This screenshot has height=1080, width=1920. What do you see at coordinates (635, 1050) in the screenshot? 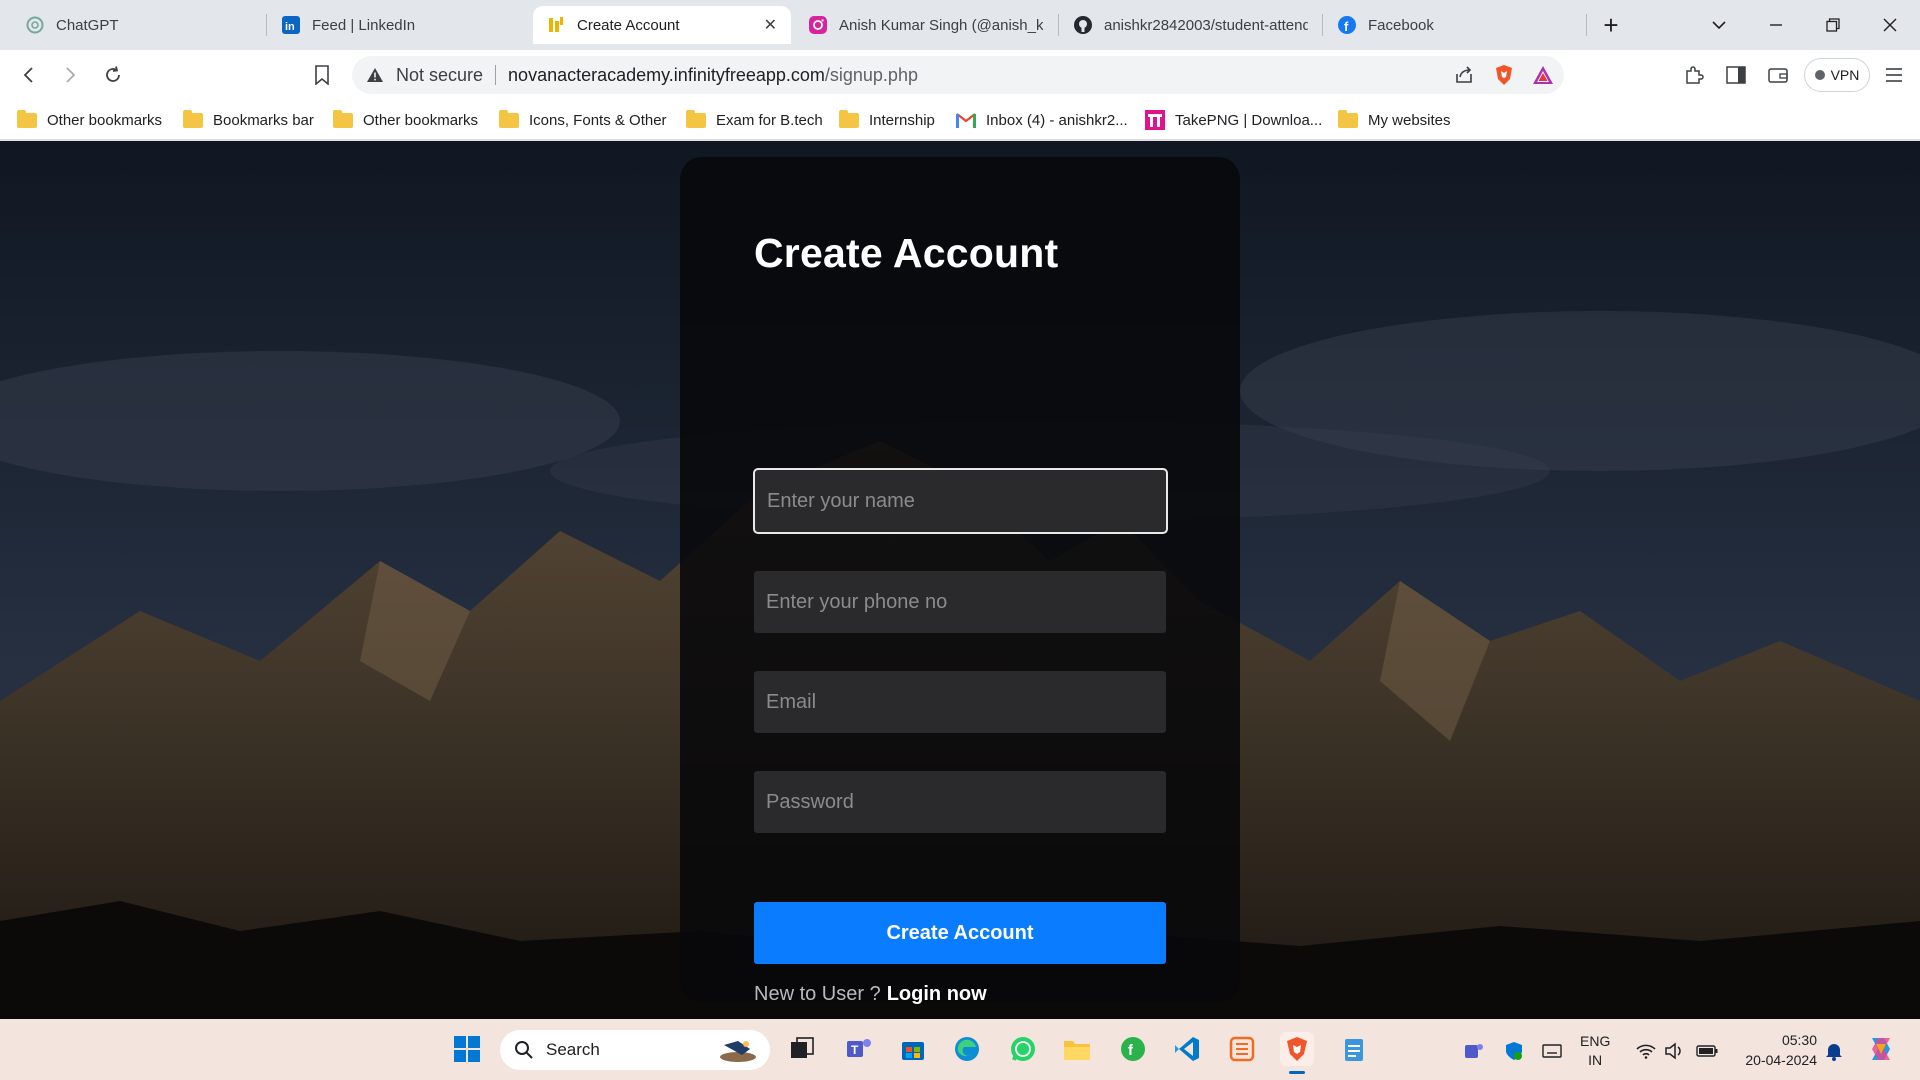
I see `taskbar-search: Search` at bounding box center [635, 1050].